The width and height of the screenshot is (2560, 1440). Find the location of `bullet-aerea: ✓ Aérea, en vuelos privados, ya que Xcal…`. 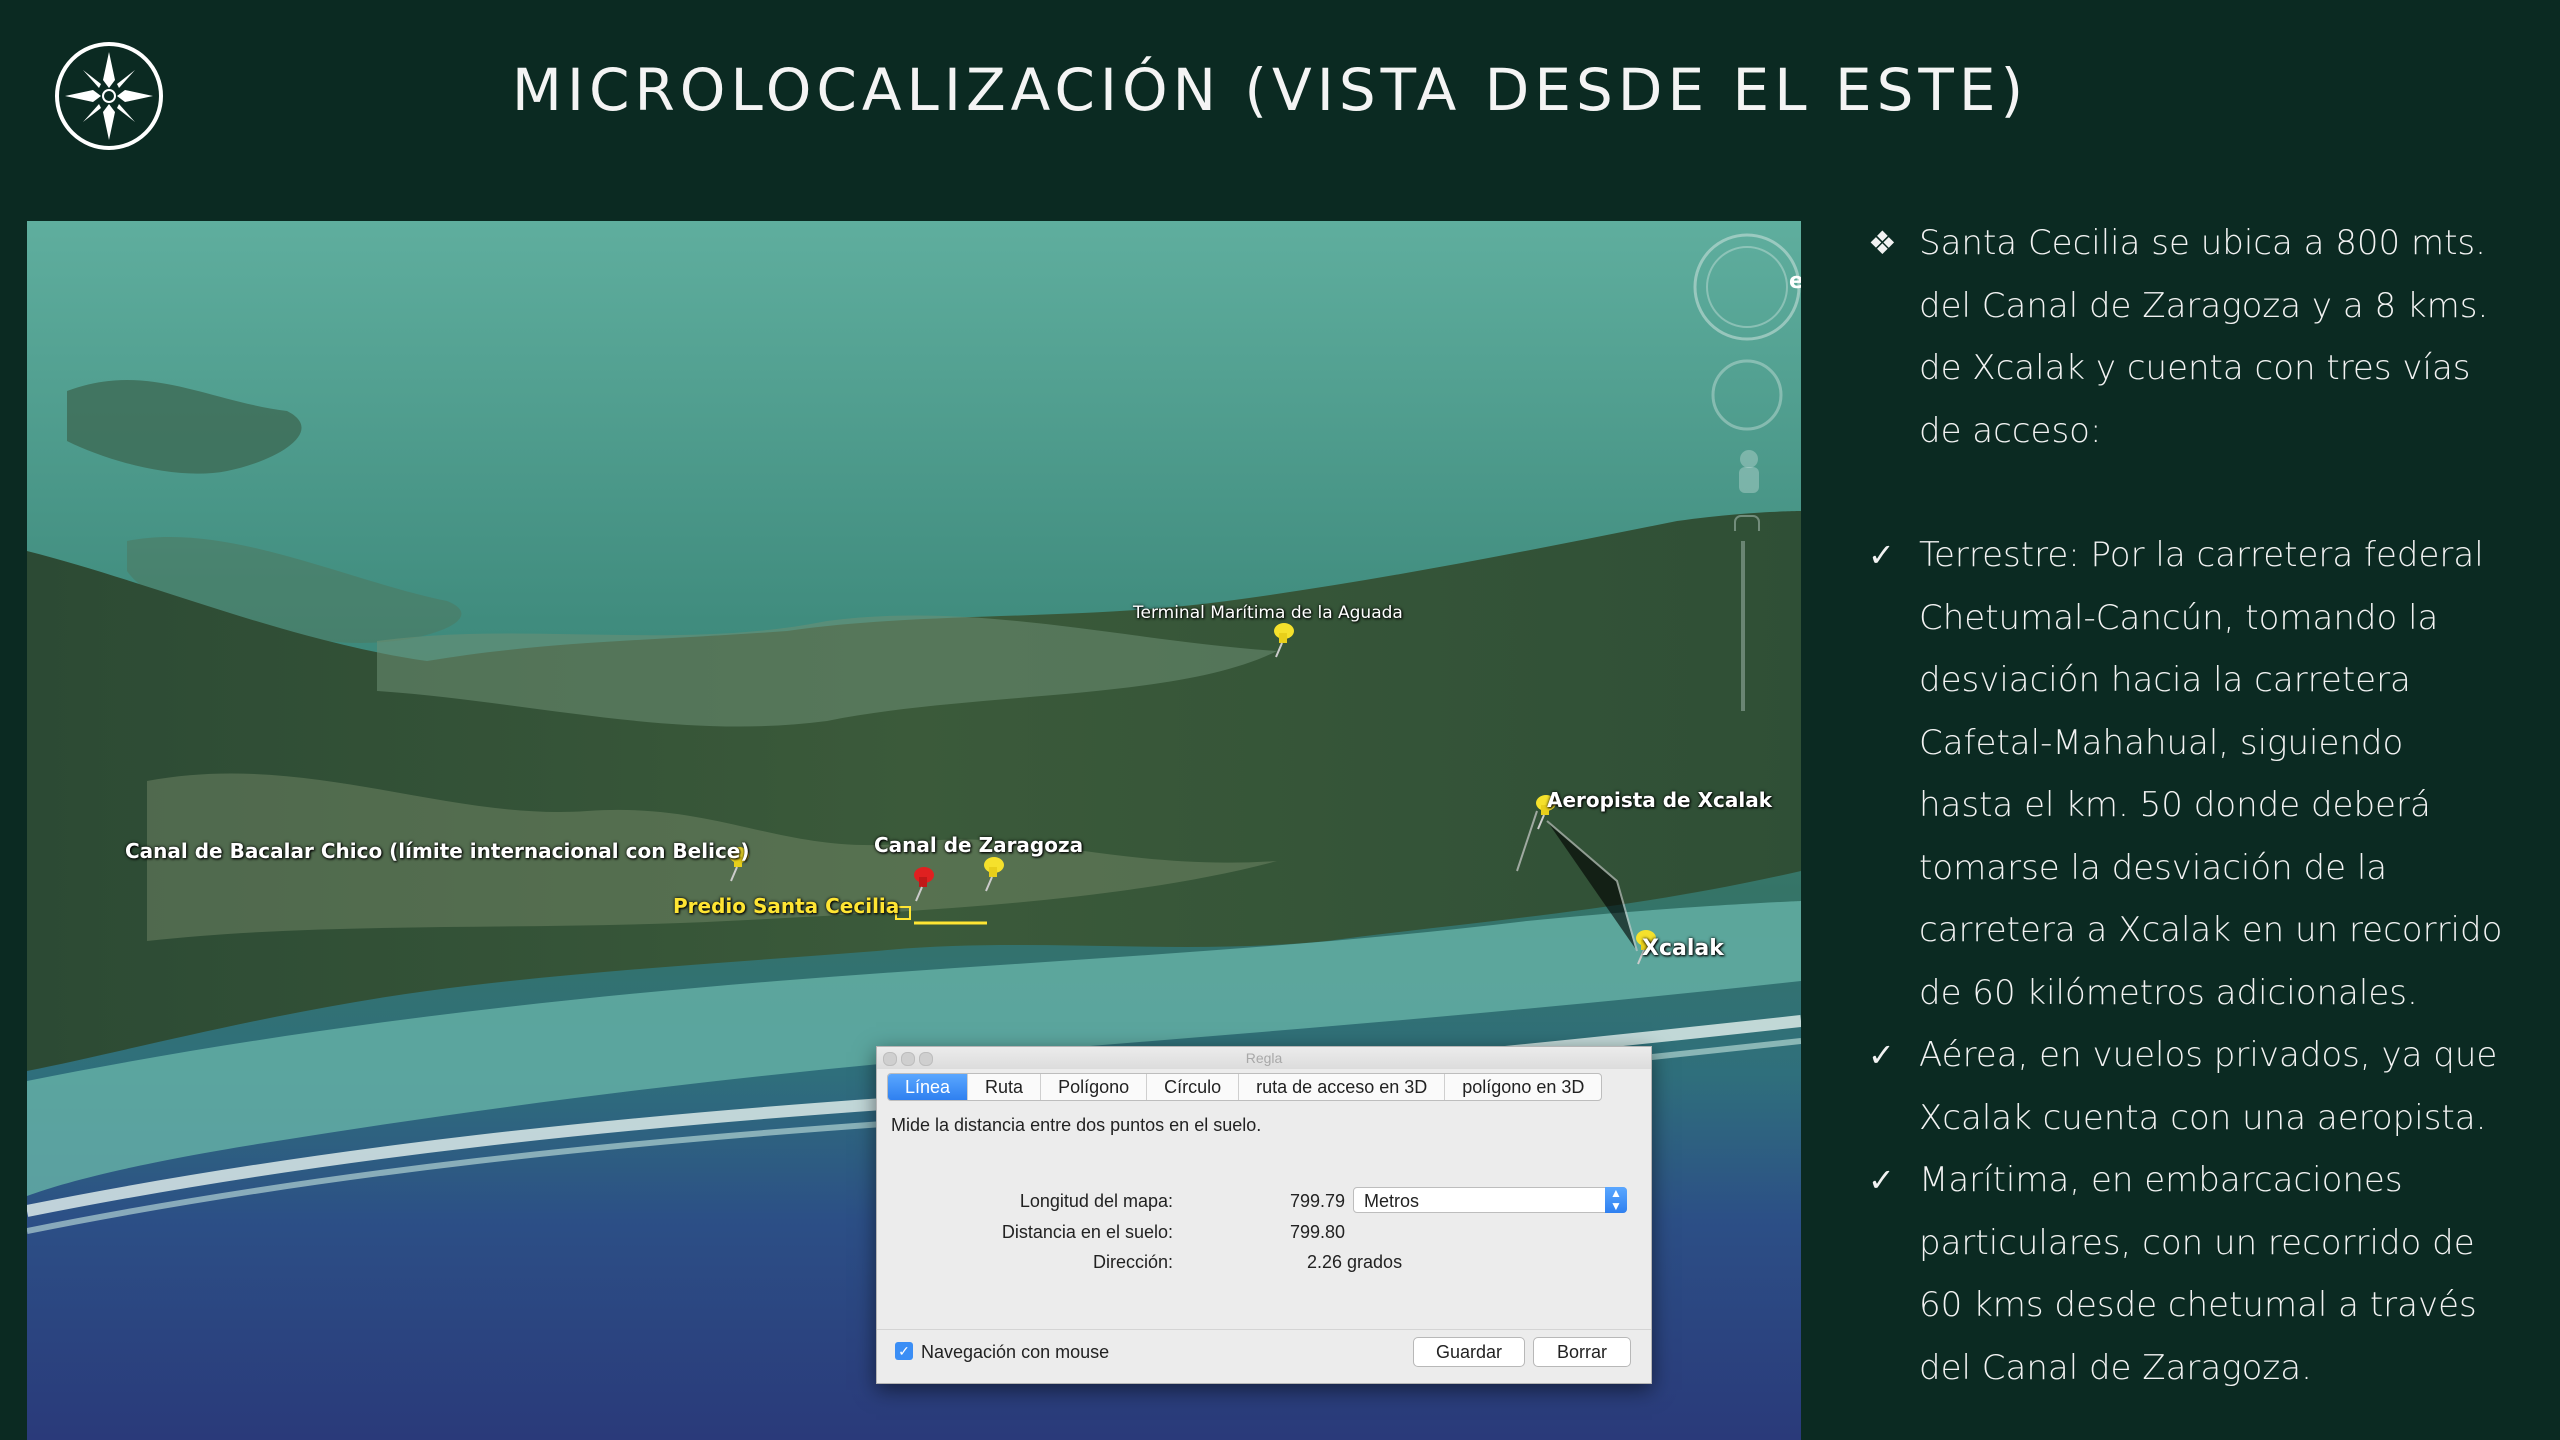

bullet-aerea: ✓ Aérea, en vuelos privados, ya que Xcal… is located at coordinates (2203, 1086).